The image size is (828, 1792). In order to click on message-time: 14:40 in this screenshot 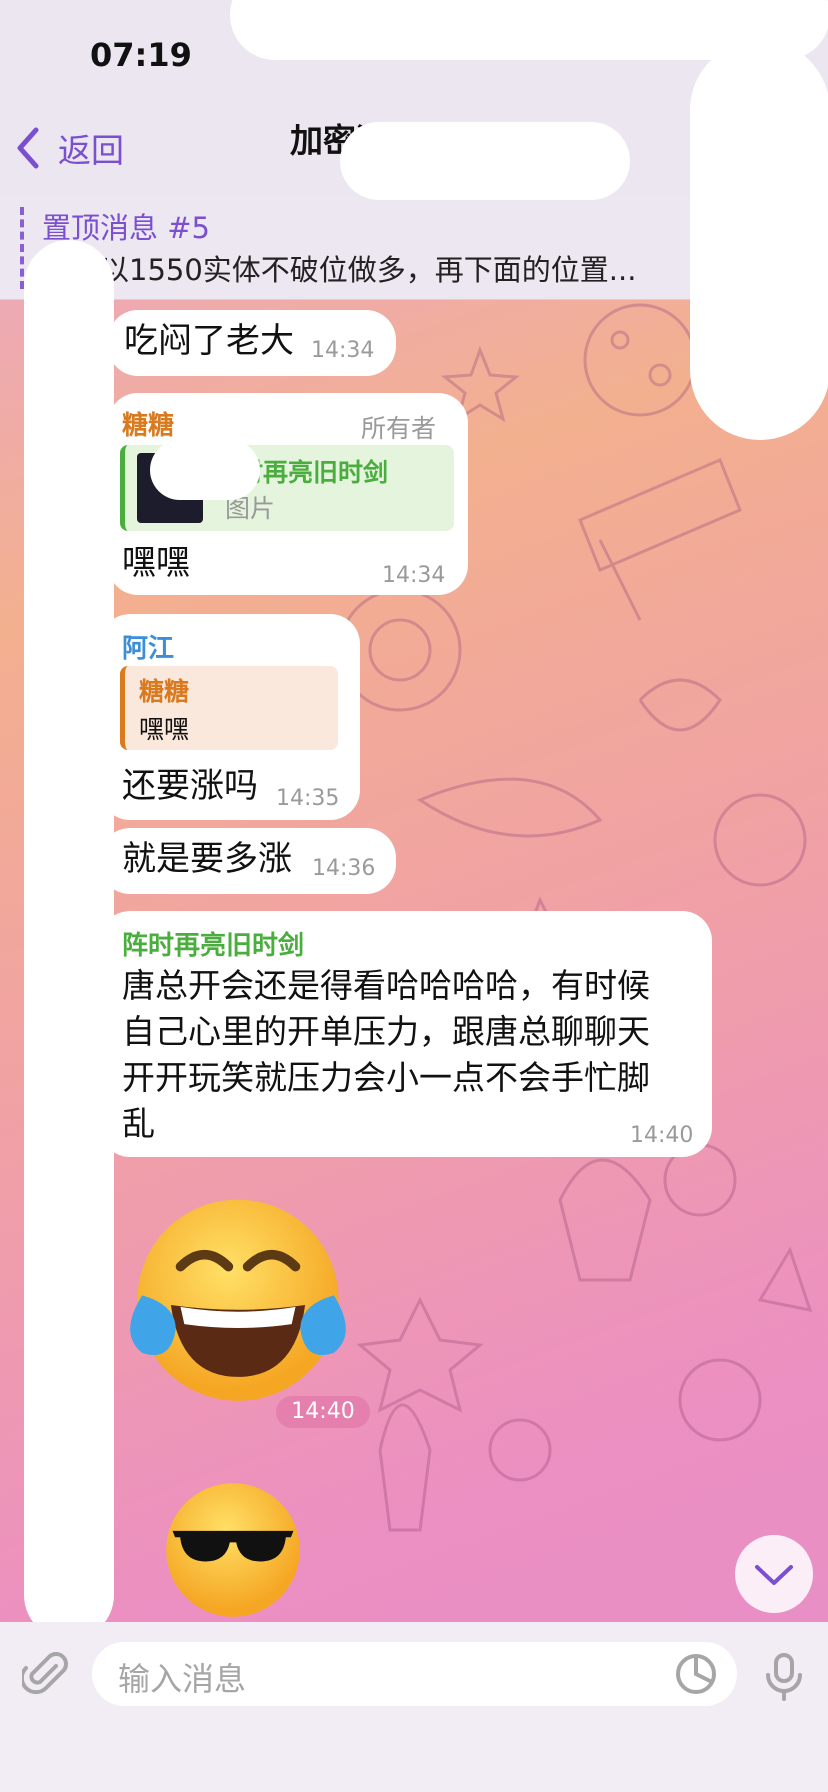, I will do `click(662, 1135)`.